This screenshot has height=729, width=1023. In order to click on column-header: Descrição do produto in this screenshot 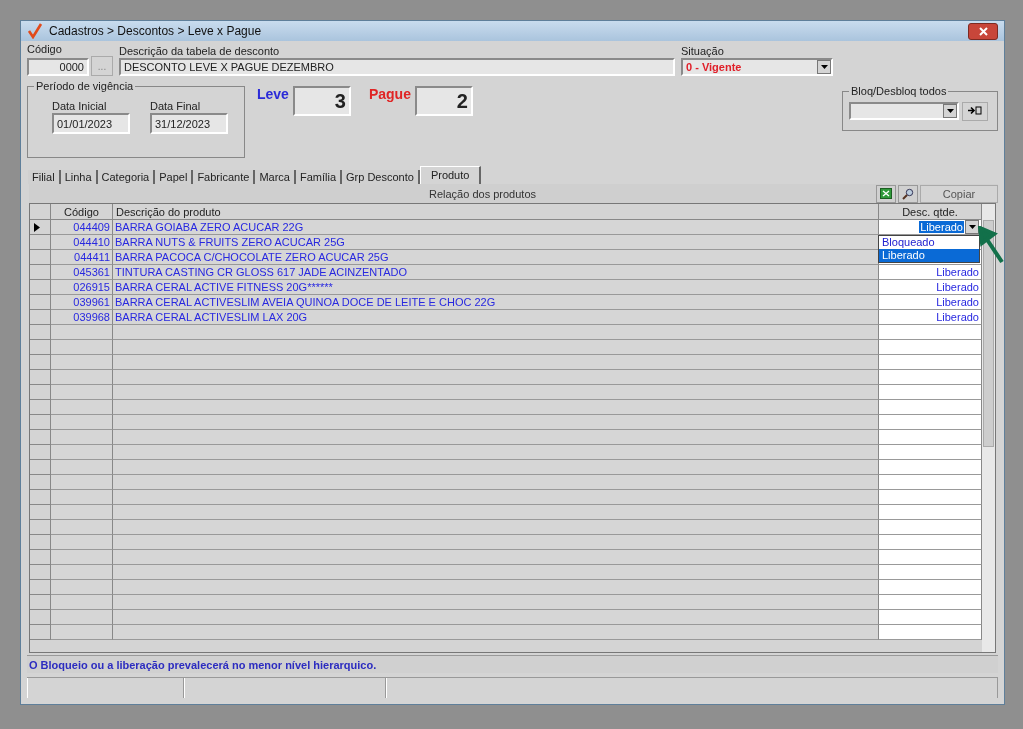, I will do `click(496, 212)`.